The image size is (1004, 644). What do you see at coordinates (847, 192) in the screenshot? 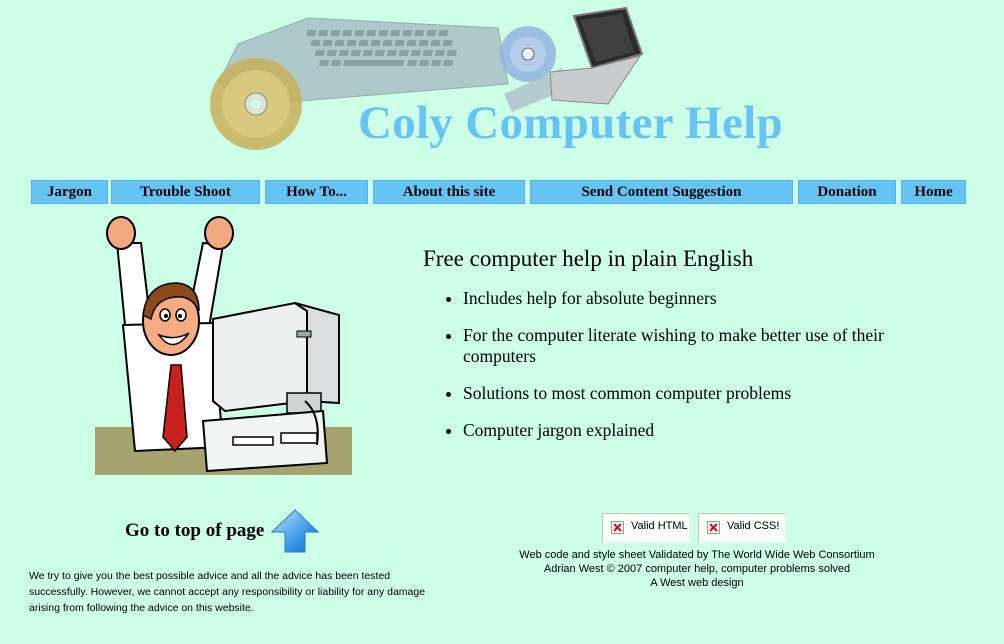
I see `nav-item-donation: Donation` at bounding box center [847, 192].